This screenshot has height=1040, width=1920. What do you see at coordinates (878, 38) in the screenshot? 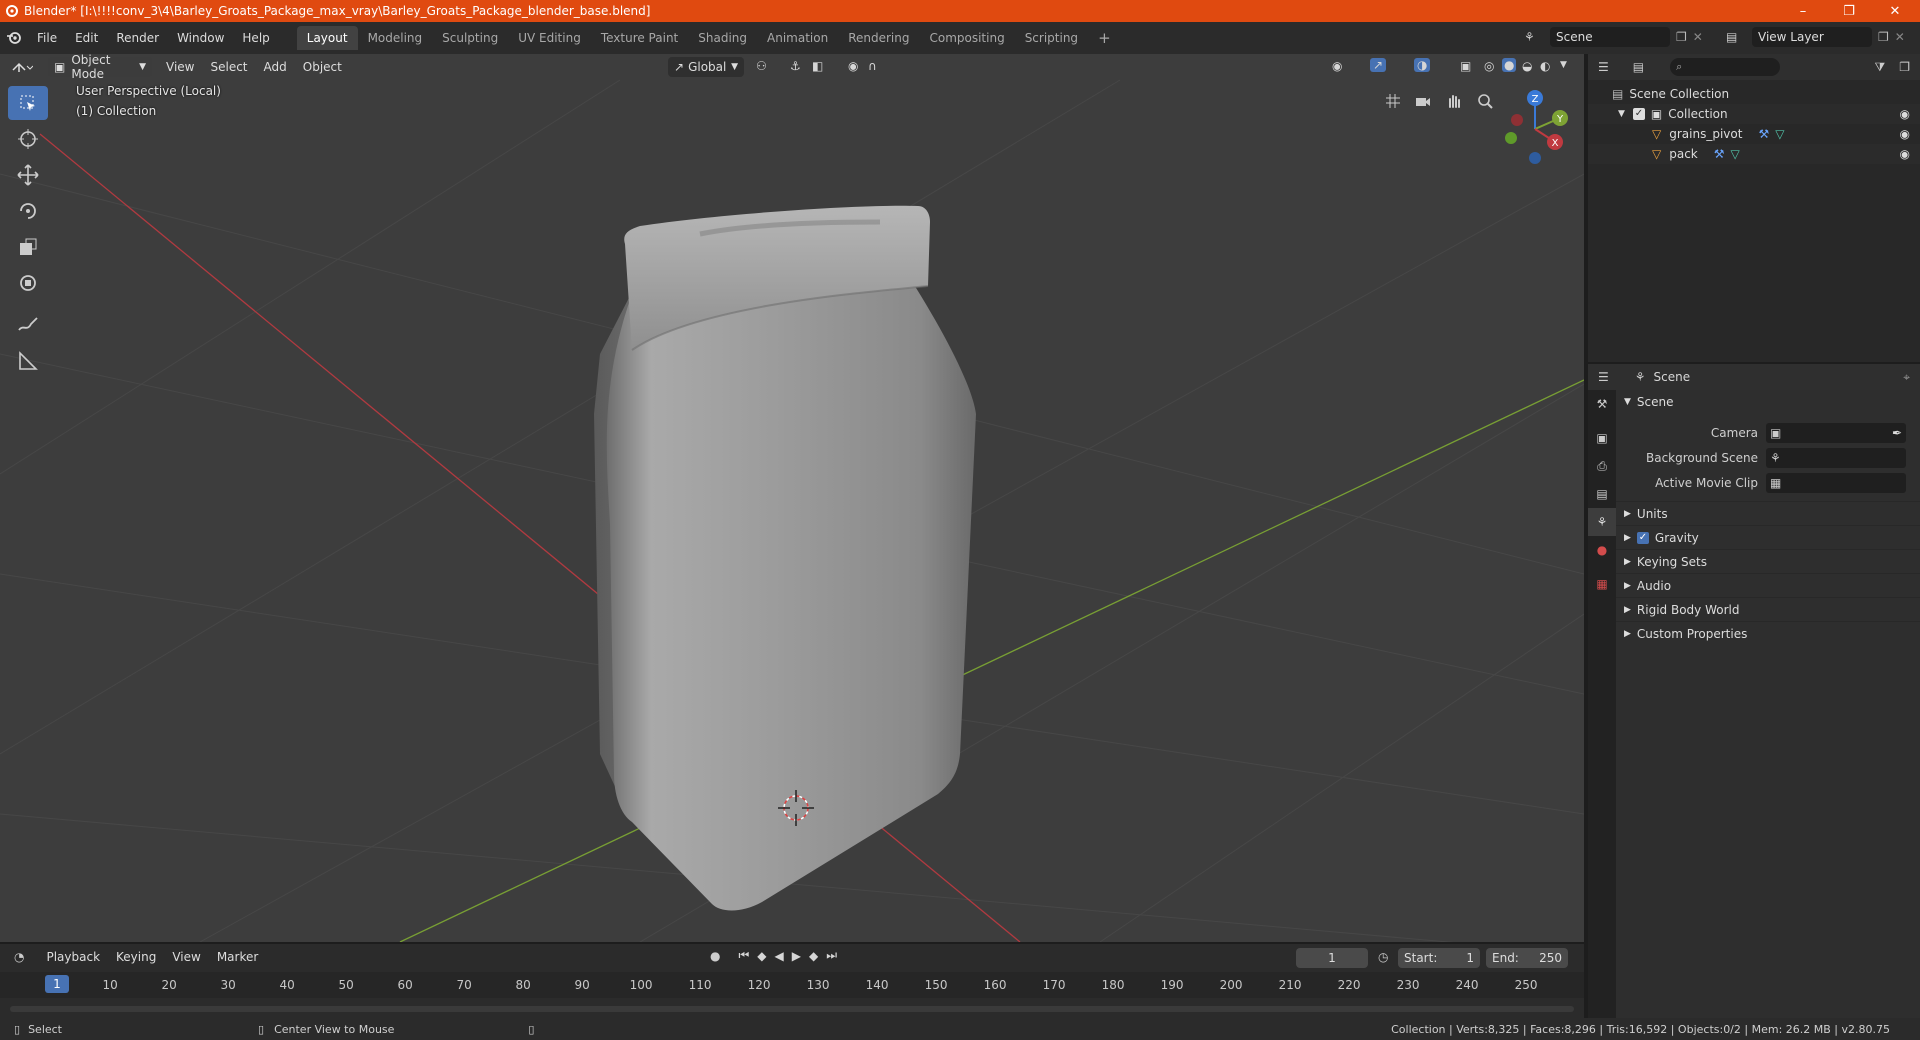
I see `tab-rendering: Rendering` at bounding box center [878, 38].